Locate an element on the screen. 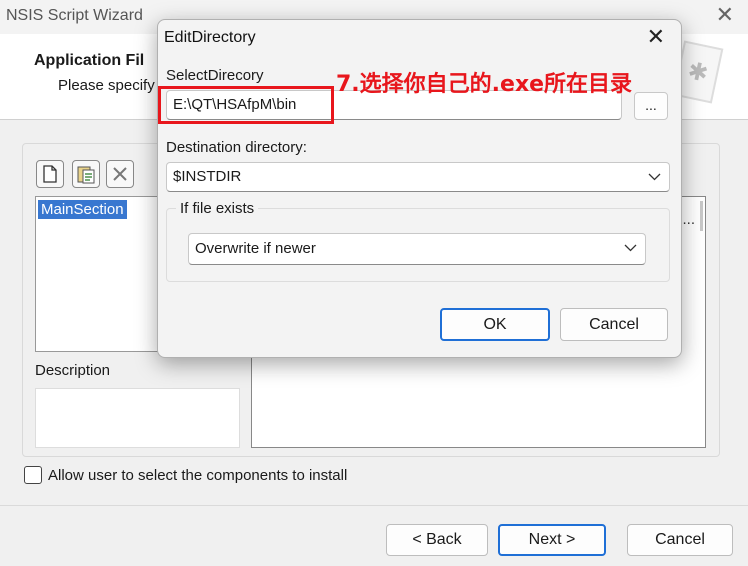 The width and height of the screenshot is (748, 566). back-button: < Back is located at coordinates (437, 540).